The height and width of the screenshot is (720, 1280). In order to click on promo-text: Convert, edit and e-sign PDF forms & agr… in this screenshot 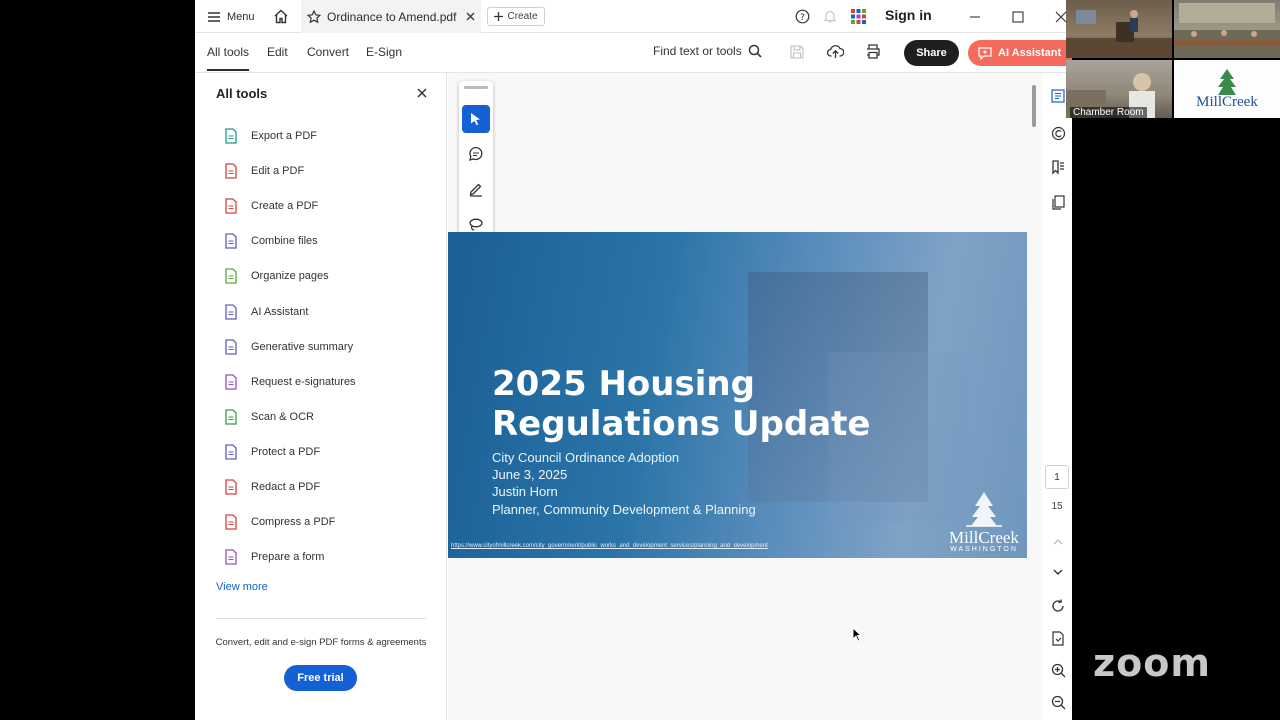, I will do `click(321, 642)`.